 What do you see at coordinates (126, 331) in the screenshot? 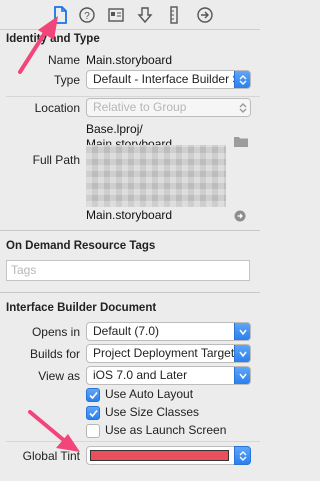
I see `opens-in-value: Default (7.0)` at bounding box center [126, 331].